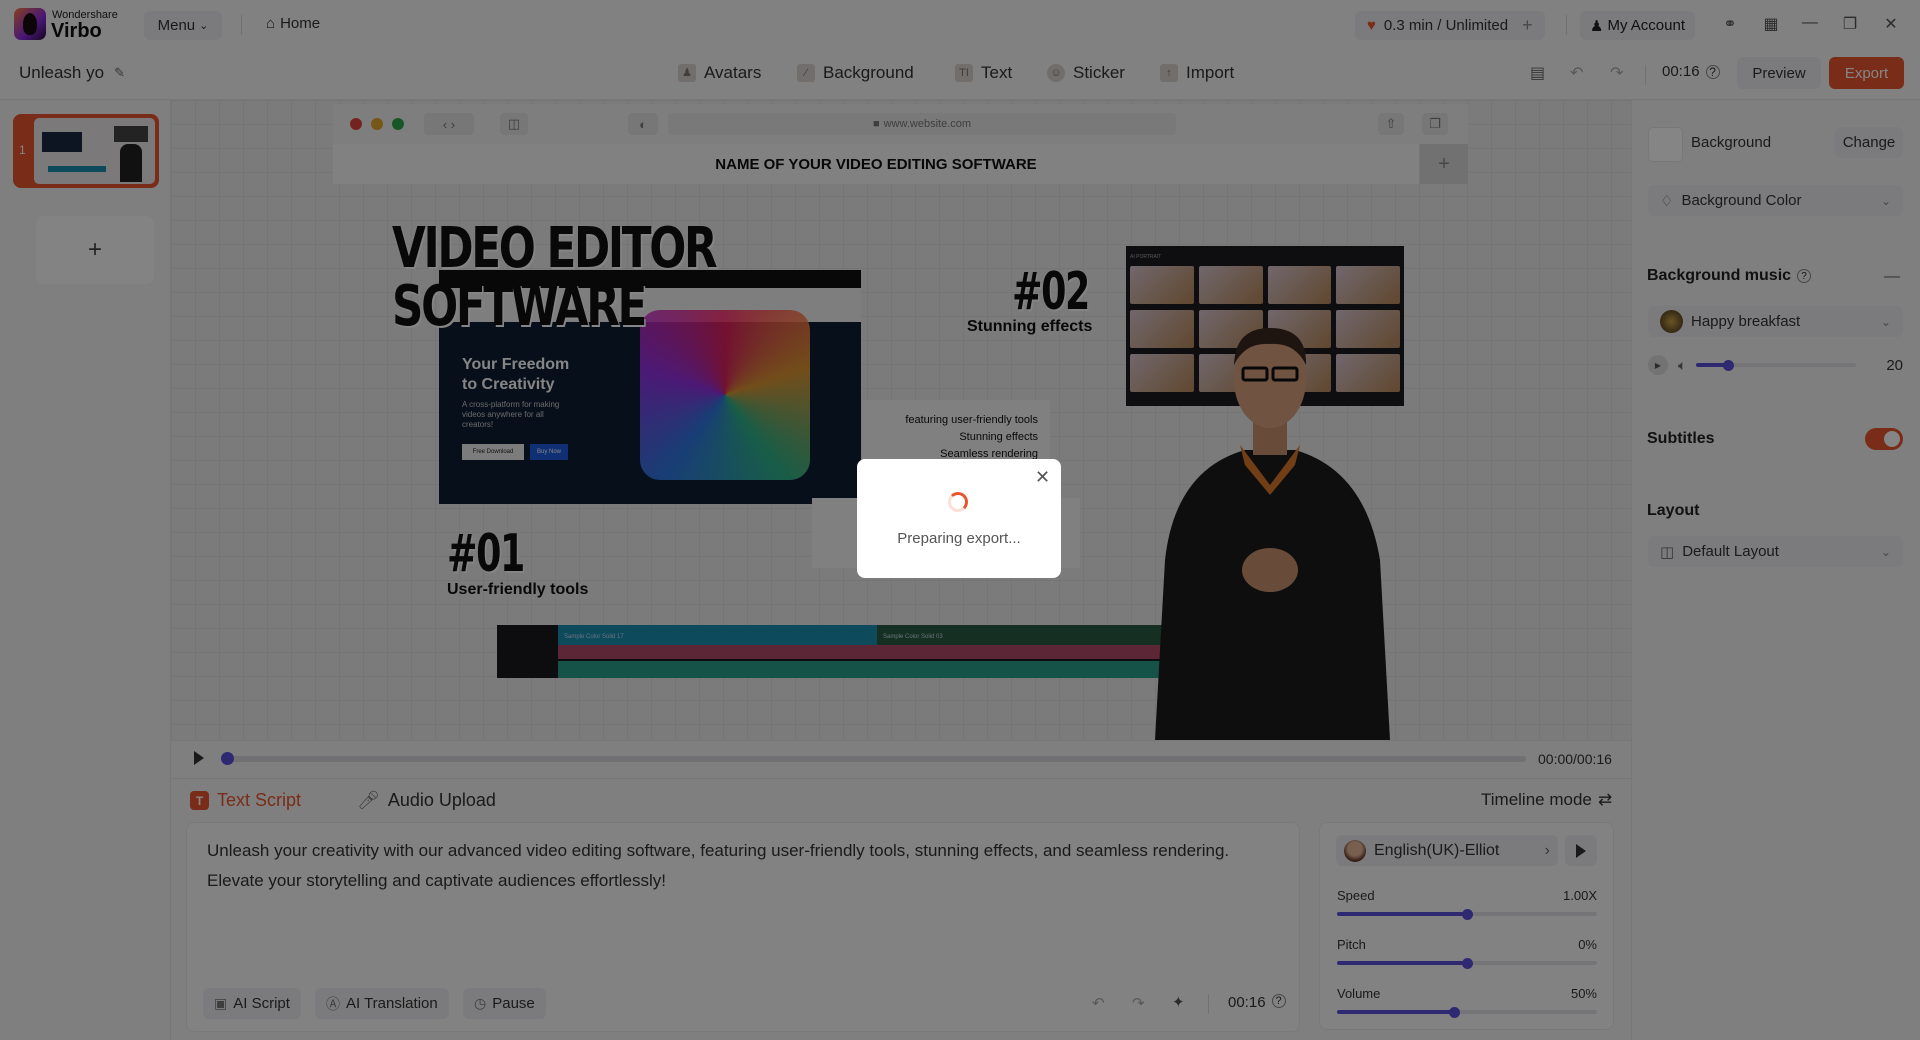 This screenshot has height=1040, width=1920. What do you see at coordinates (958, 502) in the screenshot?
I see `loading-spinner-icon` at bounding box center [958, 502].